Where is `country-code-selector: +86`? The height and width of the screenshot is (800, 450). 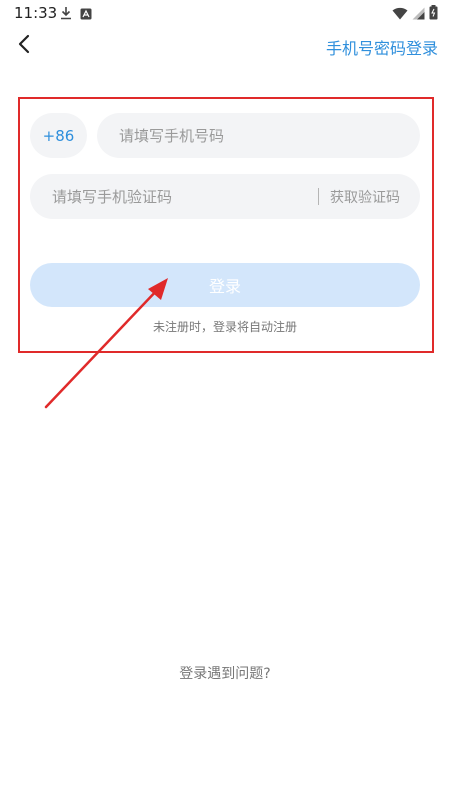
country-code-selector: +86 is located at coordinates (58, 135).